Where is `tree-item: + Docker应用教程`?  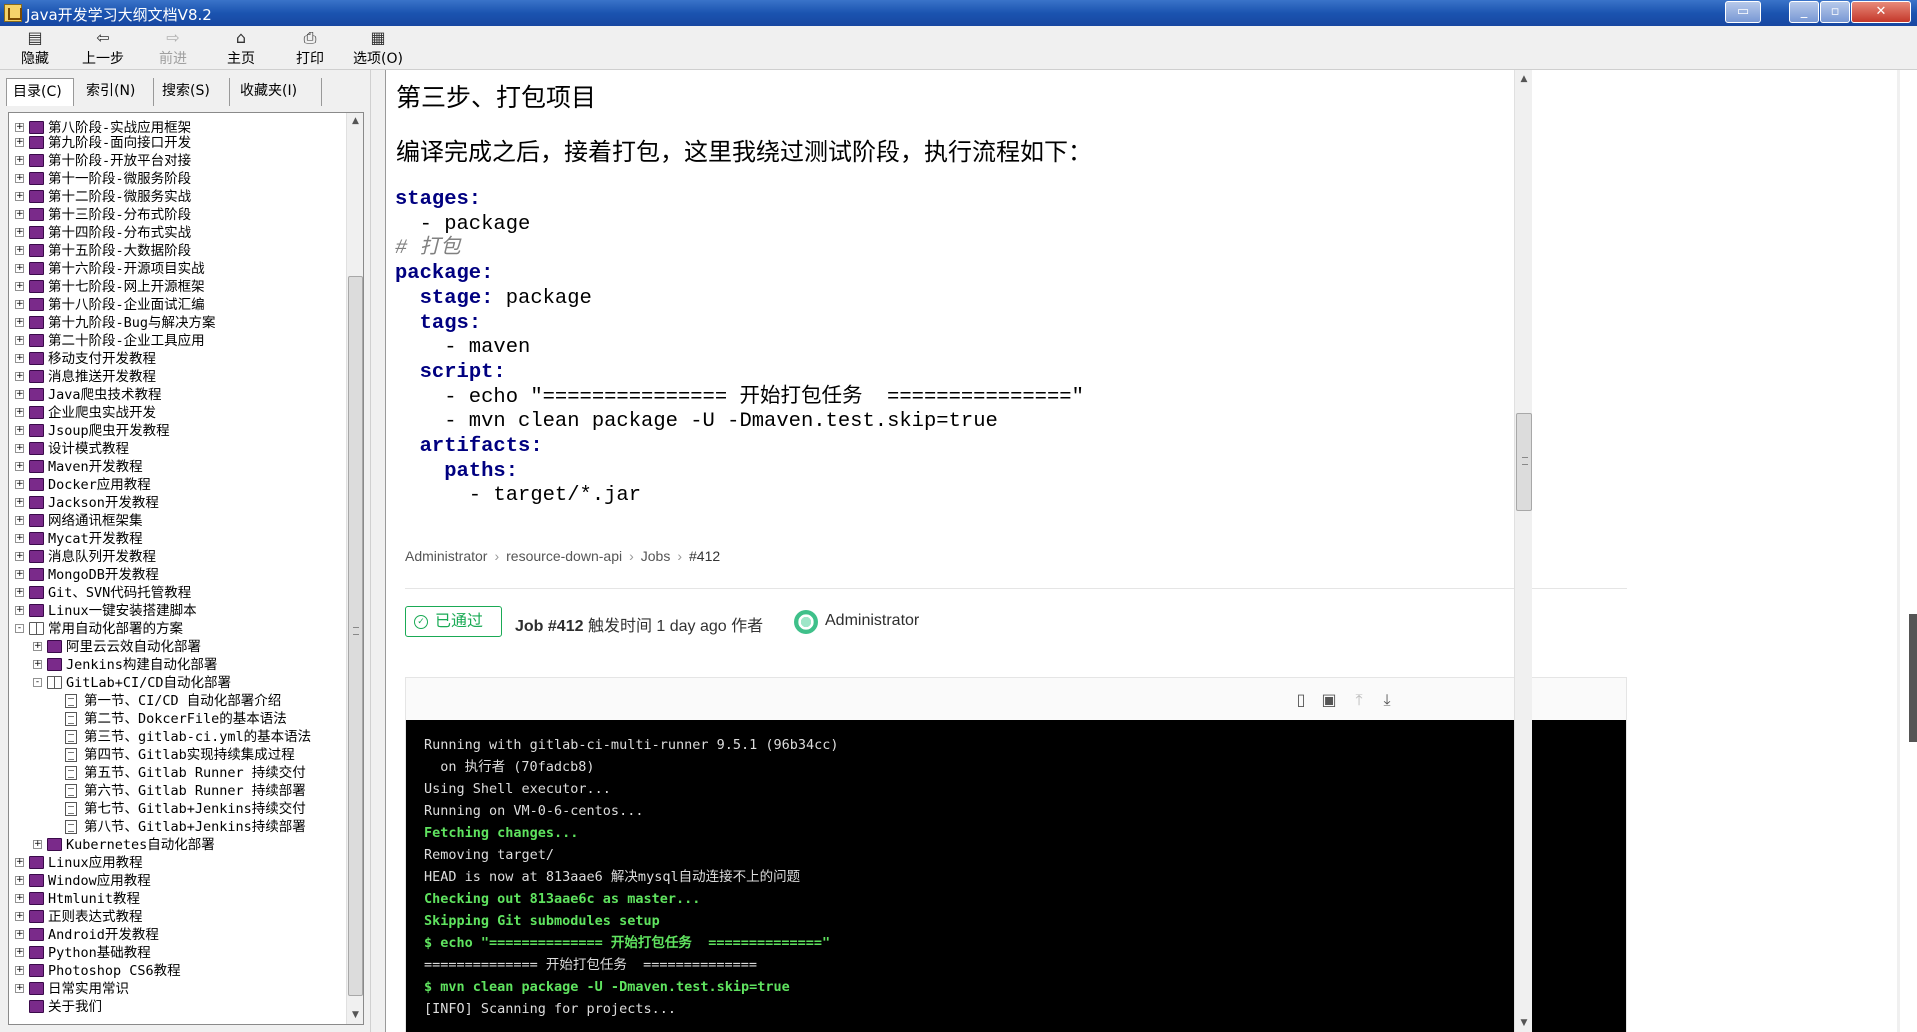
tree-item: + Docker应用教程 is located at coordinates (177, 485).